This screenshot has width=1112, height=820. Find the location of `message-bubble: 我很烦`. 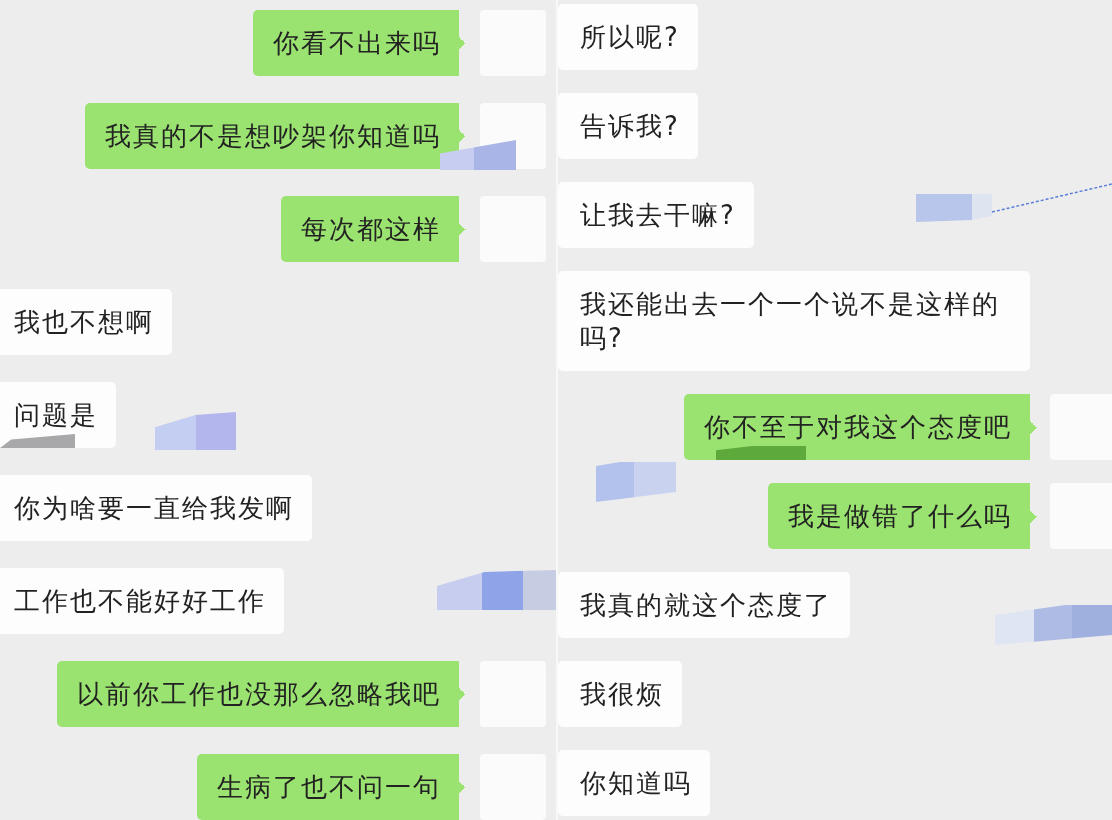

message-bubble: 我很烦 is located at coordinates (620, 694).